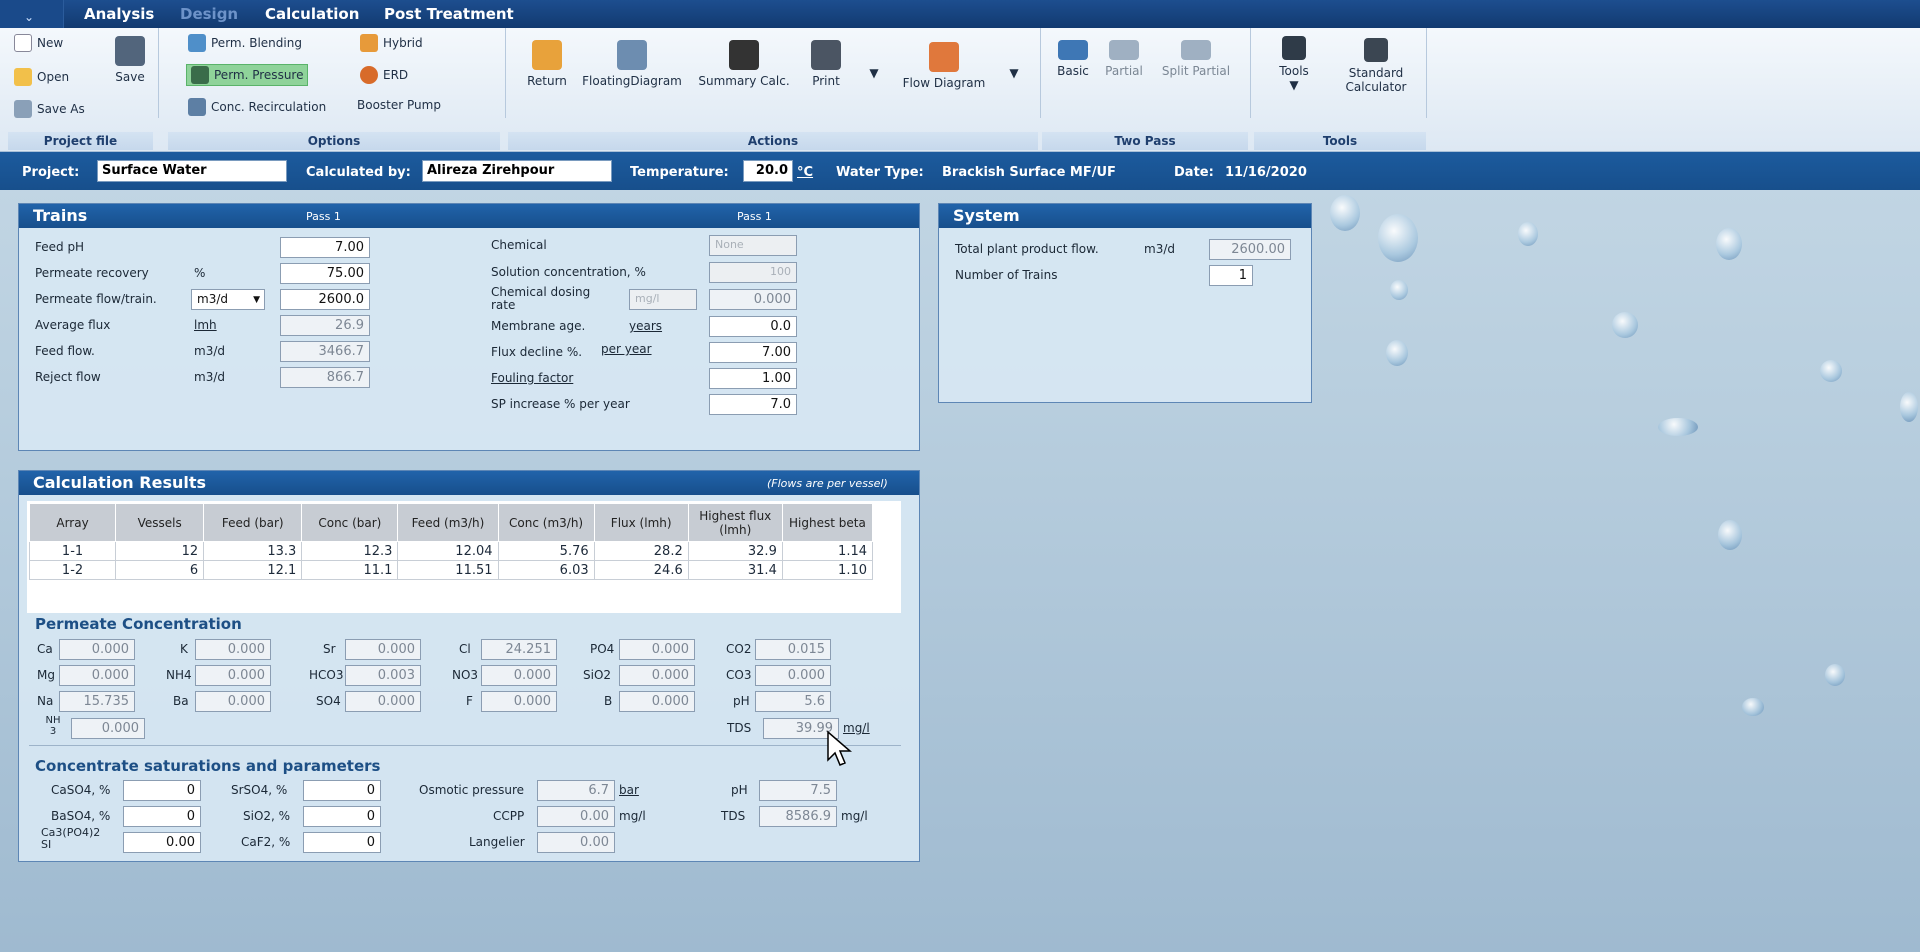 Image resolution: width=1920 pixels, height=952 pixels. I want to click on ion-value-mg: 0.000, so click(97, 675).